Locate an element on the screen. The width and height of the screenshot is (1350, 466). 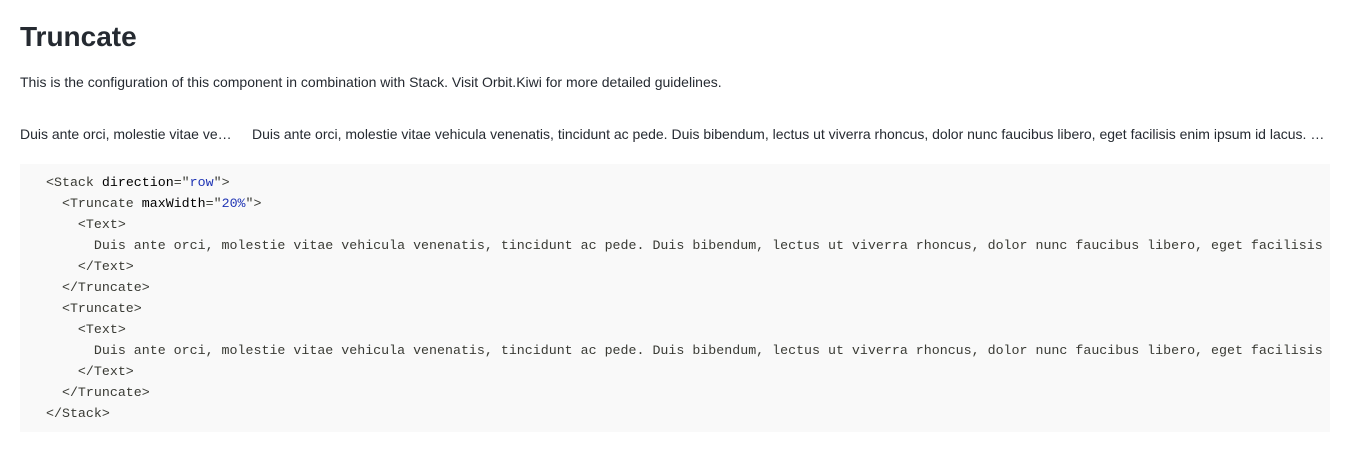
code-tag: <Truncate is located at coordinates (97, 203).